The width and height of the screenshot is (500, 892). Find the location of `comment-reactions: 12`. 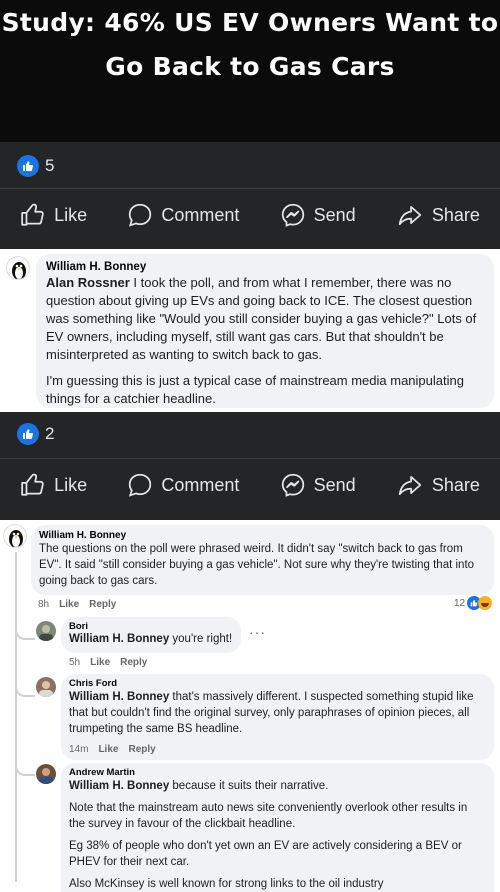

comment-reactions: 12 is located at coordinates (473, 603).